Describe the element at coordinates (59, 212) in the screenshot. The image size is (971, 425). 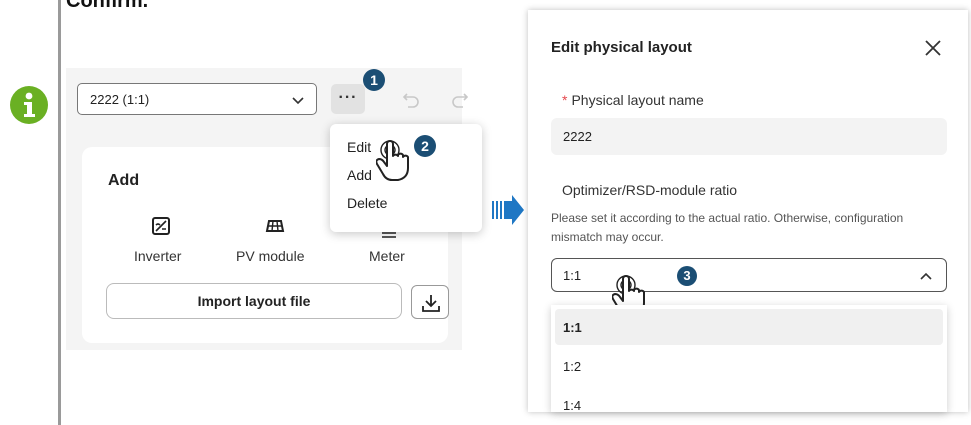
I see `document-margin-line` at that location.